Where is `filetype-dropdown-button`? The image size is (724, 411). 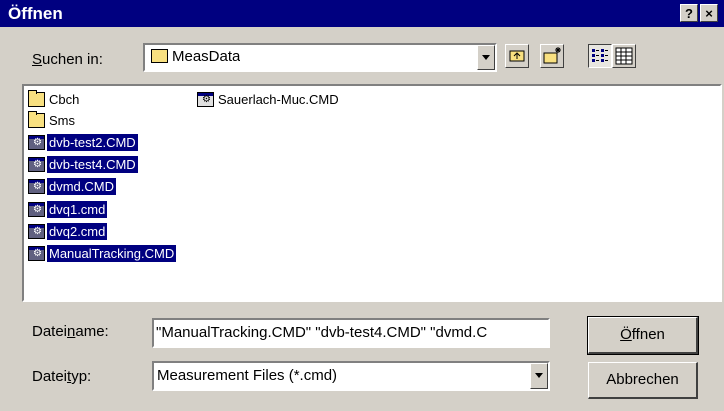
filetype-dropdown-button is located at coordinates (539, 376).